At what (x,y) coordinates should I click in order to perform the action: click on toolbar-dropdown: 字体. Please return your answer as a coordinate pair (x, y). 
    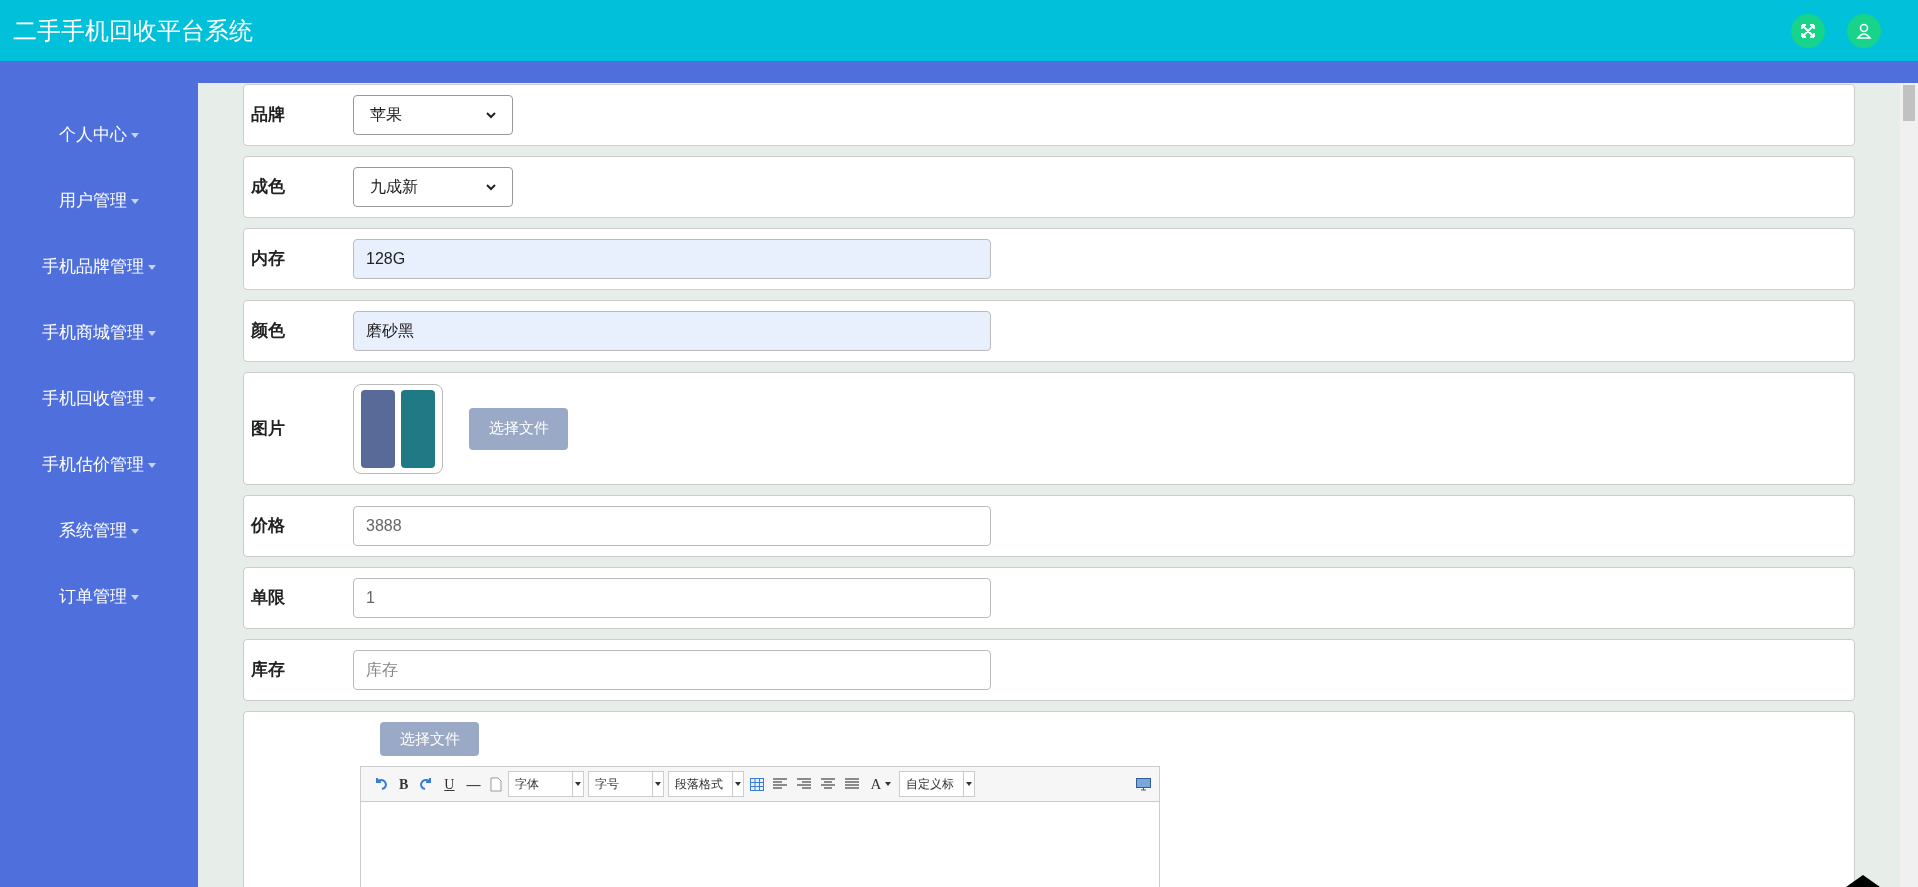
    Looking at the image, I should click on (546, 784).